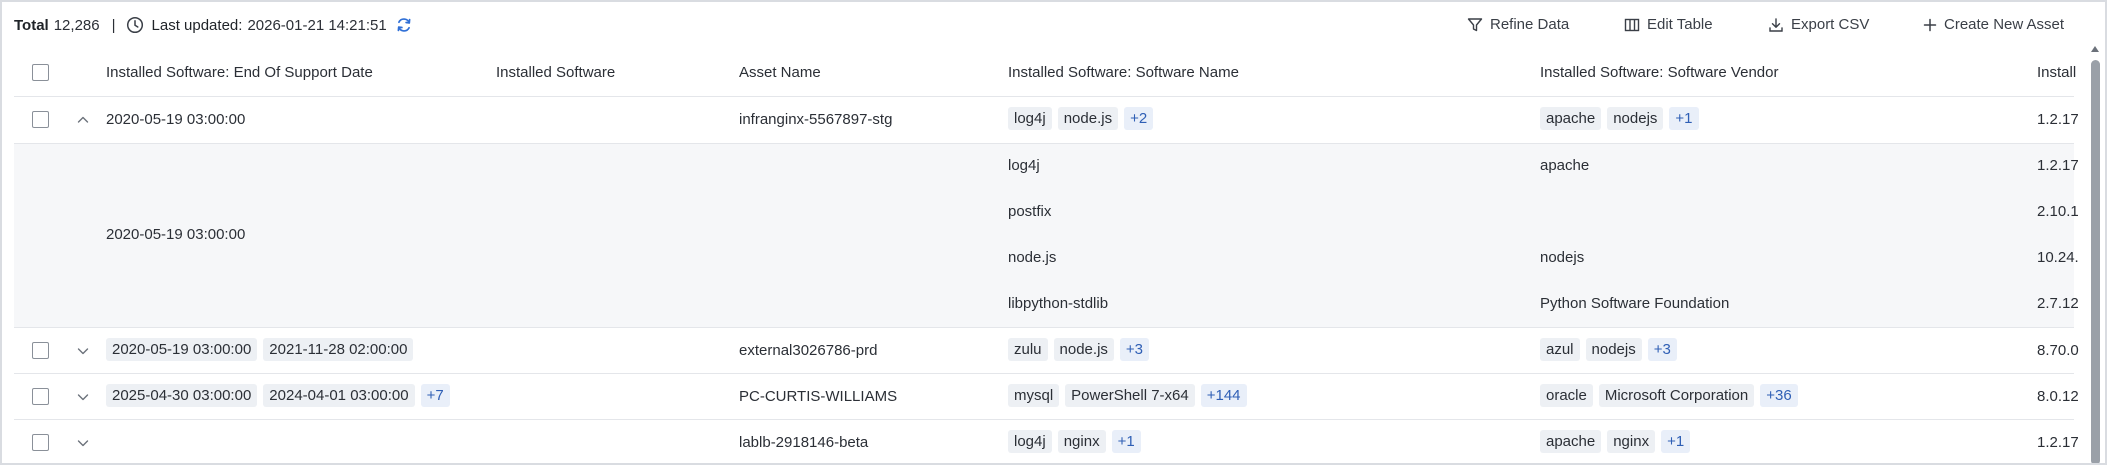  What do you see at coordinates (1676, 395) in the screenshot?
I see `vendor-tag: Microsoft Corporation` at bounding box center [1676, 395].